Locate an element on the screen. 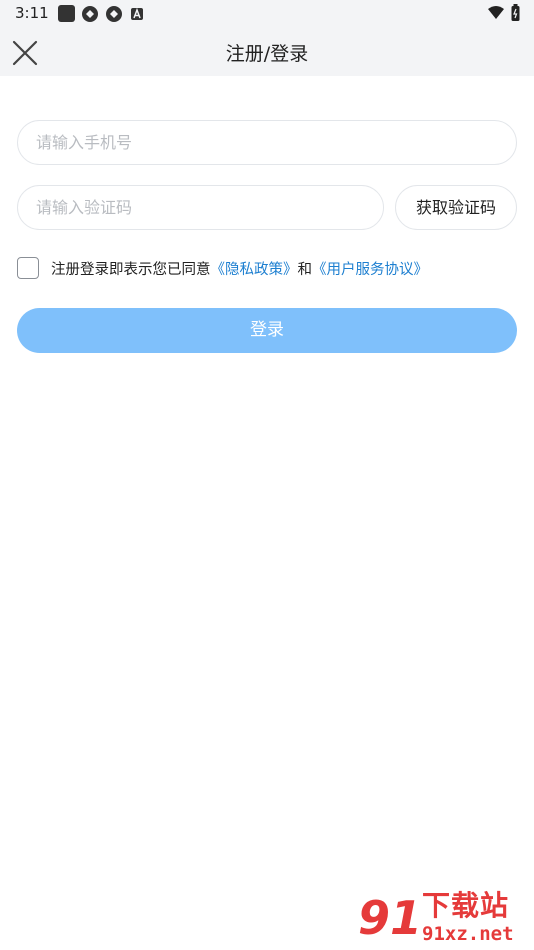 The width and height of the screenshot is (534, 950). notification-icons is located at coordinates (101, 14).